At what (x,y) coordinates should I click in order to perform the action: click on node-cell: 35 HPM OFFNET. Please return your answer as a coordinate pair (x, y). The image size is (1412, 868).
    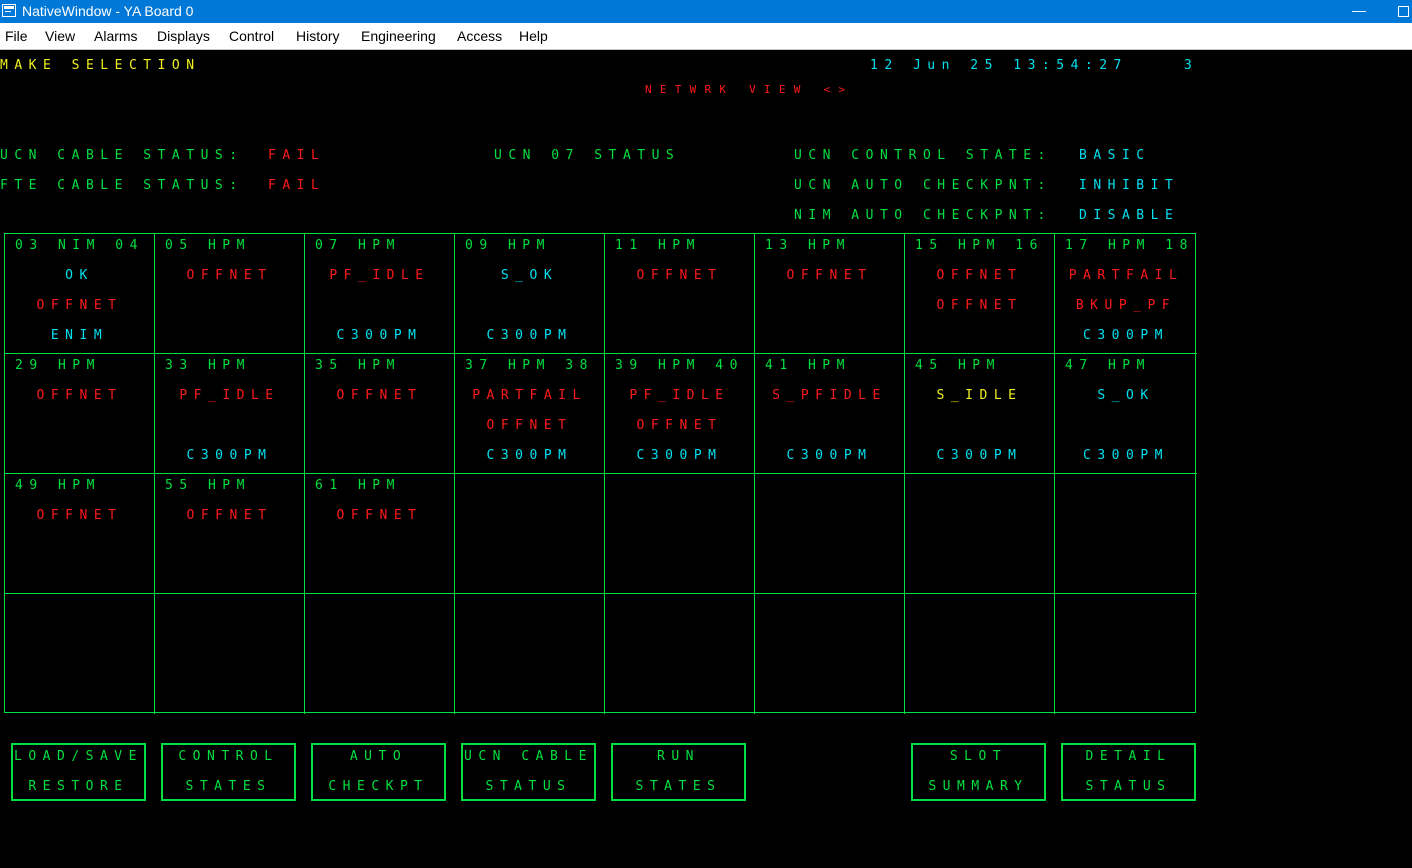
    Looking at the image, I should click on (380, 414).